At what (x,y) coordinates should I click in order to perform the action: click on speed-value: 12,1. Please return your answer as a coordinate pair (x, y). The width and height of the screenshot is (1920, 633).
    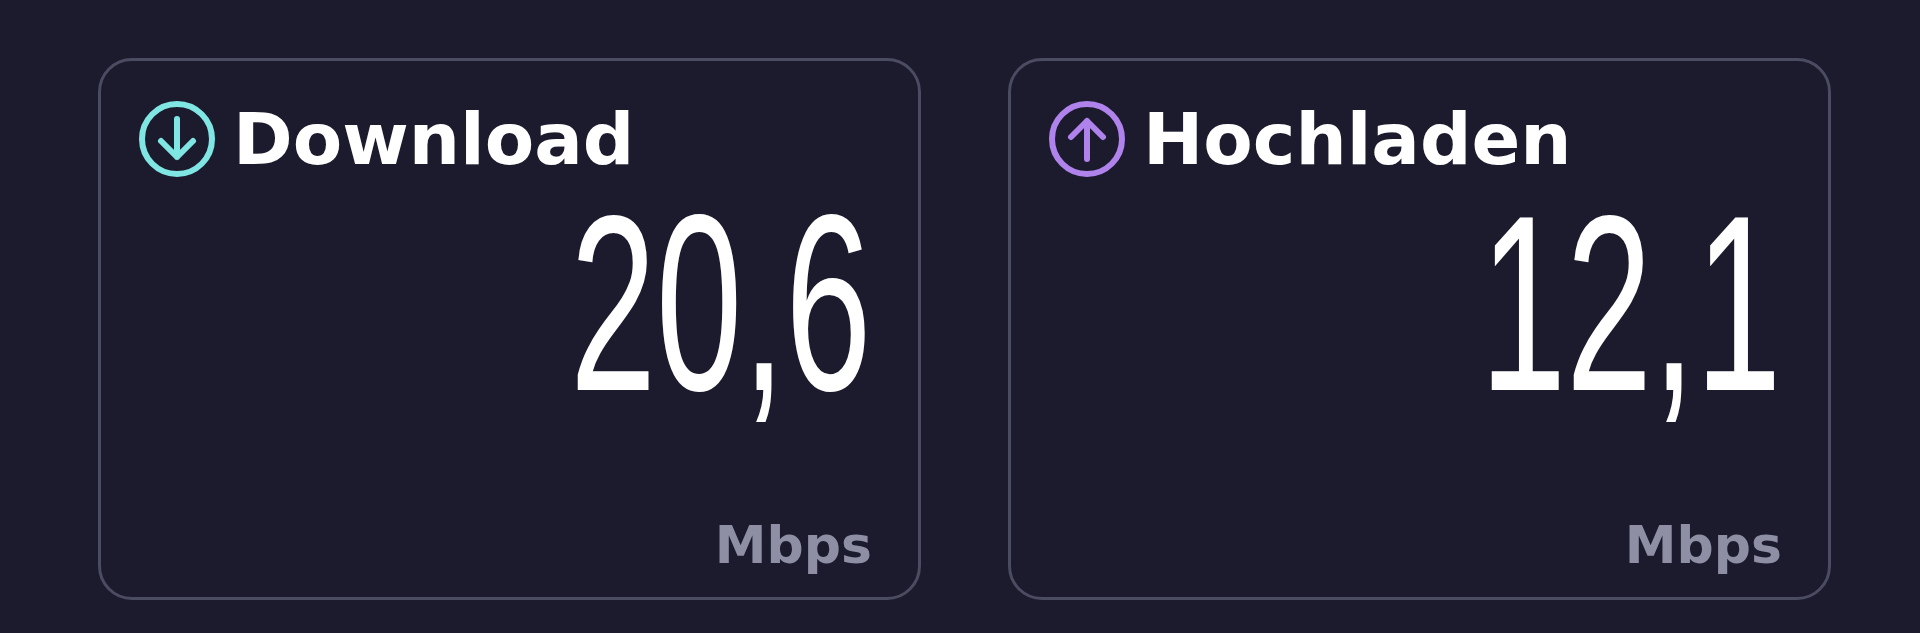
    Looking at the image, I should click on (1631, 304).